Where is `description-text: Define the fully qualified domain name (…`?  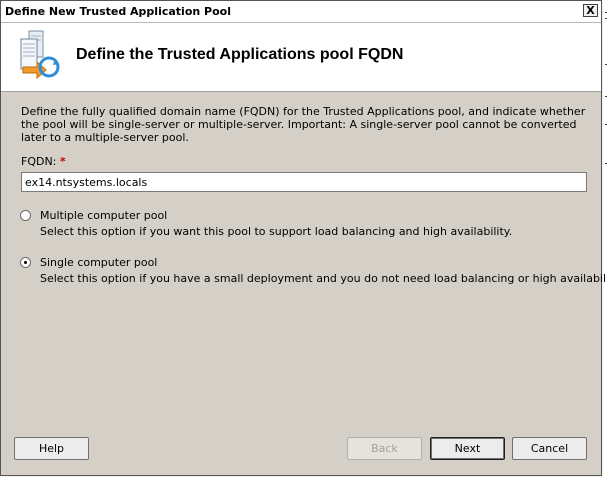 description-text: Define the fully qualified domain name (… is located at coordinates (303, 124).